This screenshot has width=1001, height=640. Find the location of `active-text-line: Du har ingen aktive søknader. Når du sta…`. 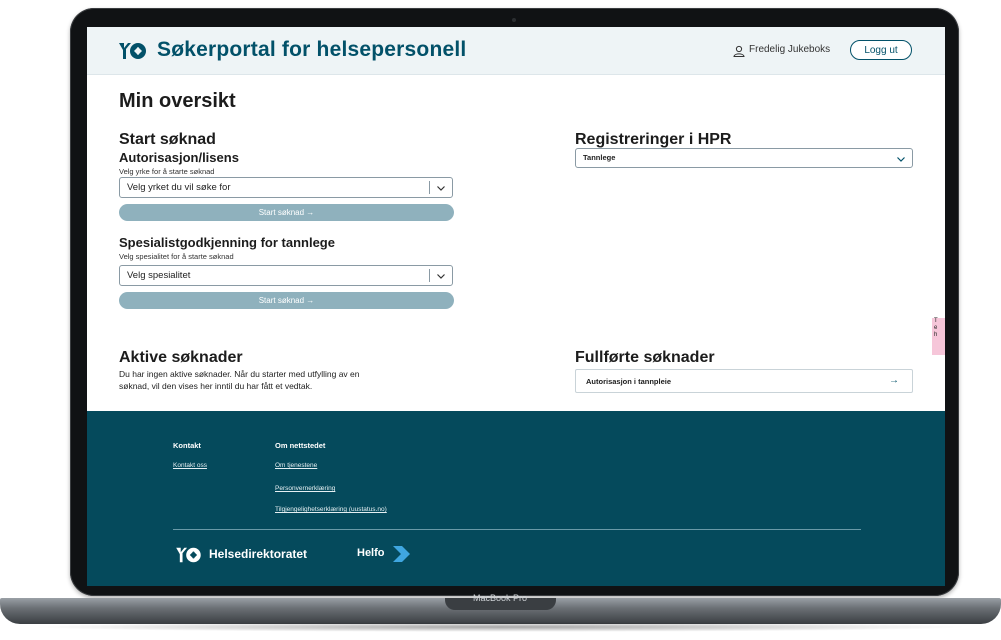

active-text-line: Du har ingen aktive søknader. Når du sta… is located at coordinates (239, 374).